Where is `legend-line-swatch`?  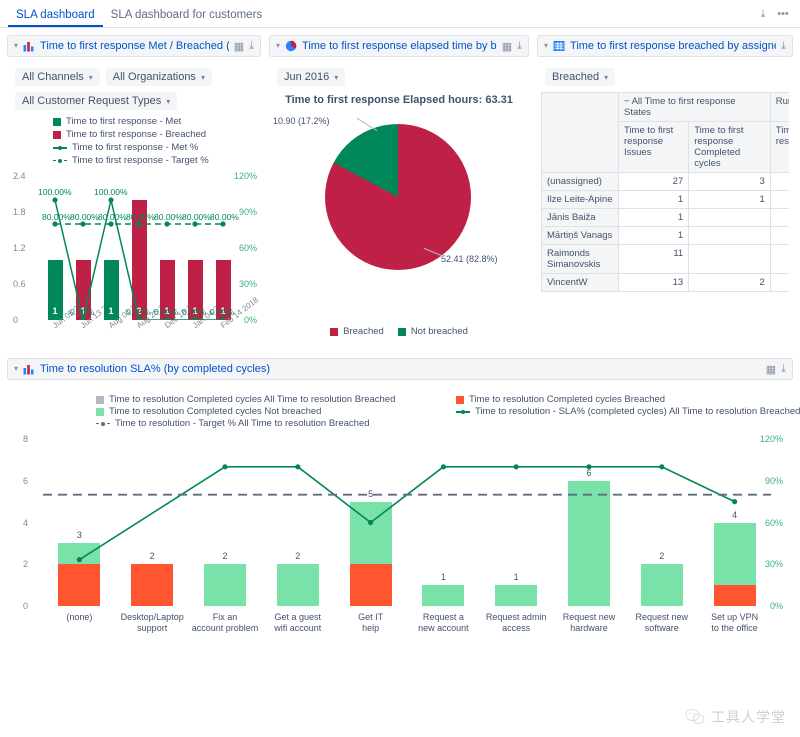 legend-line-swatch is located at coordinates (463, 412).